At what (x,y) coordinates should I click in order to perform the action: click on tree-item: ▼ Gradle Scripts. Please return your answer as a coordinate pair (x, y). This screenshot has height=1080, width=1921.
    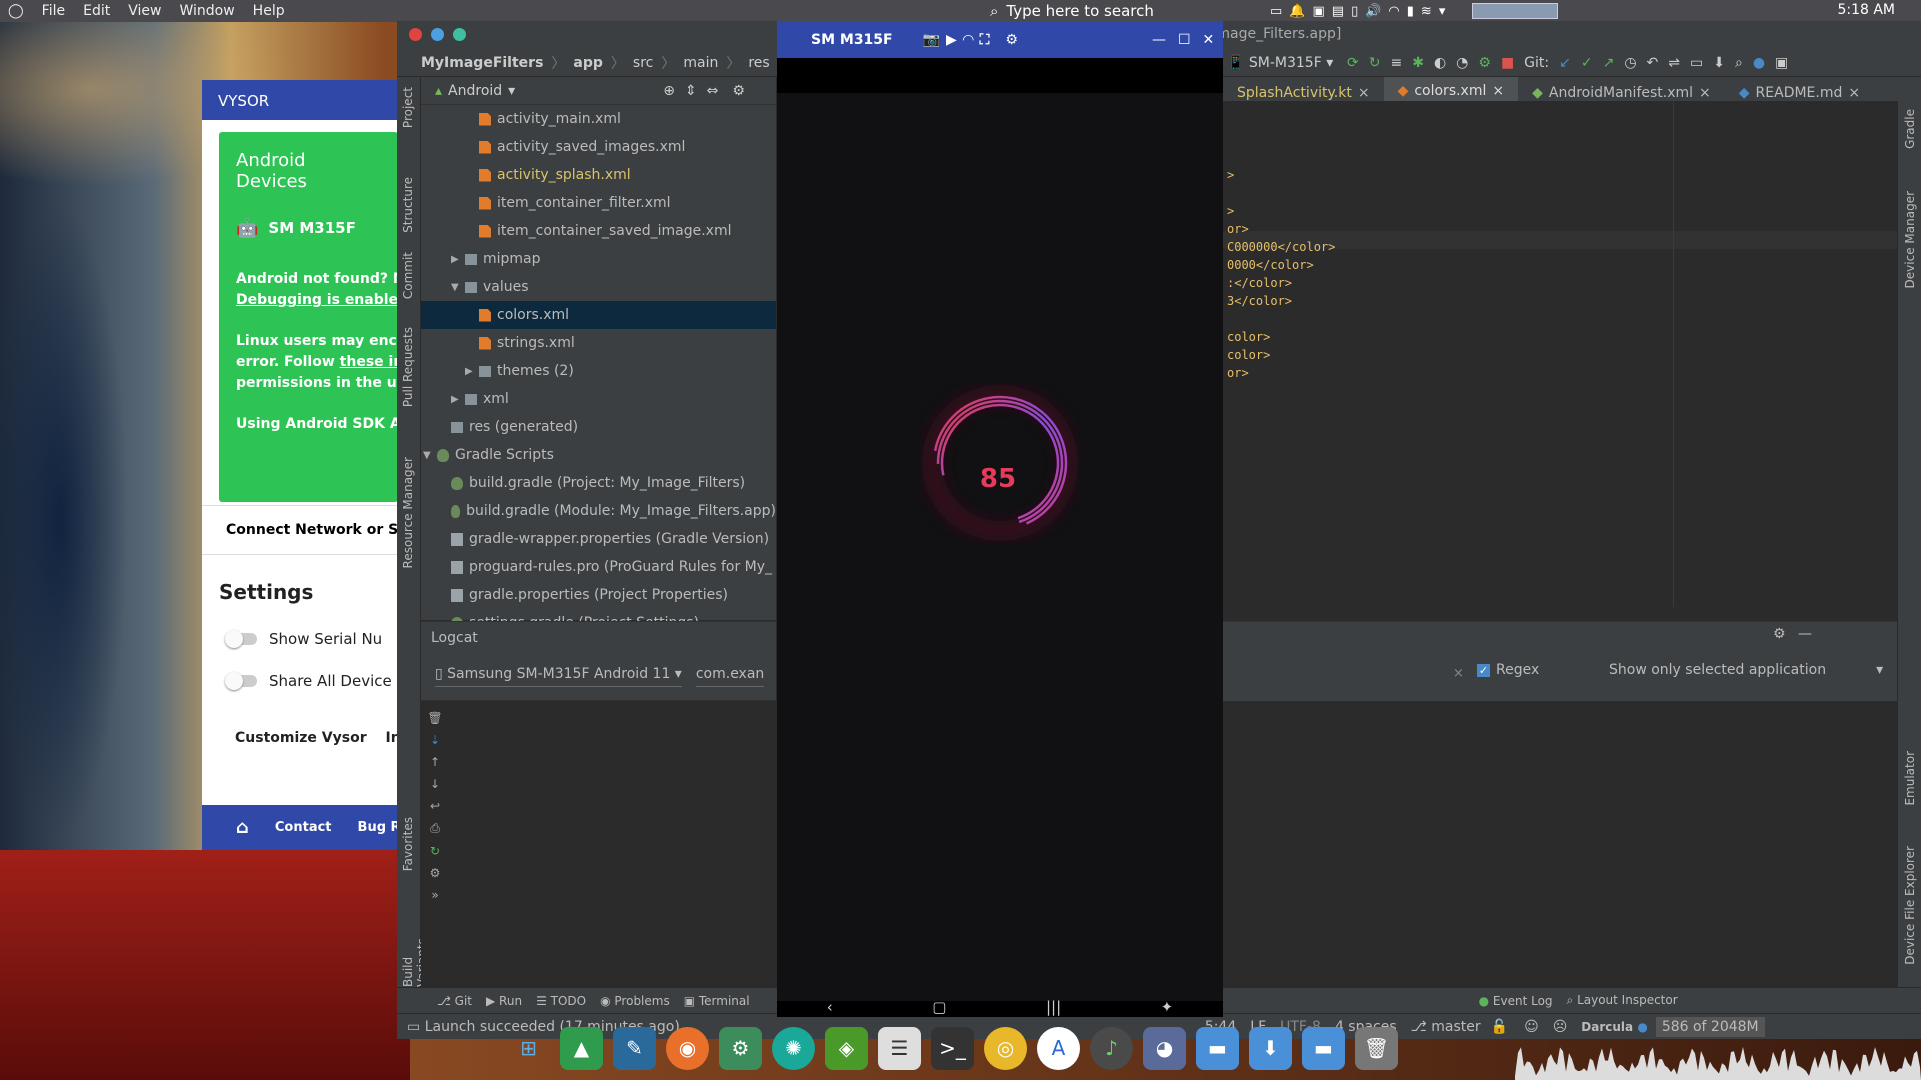
    Looking at the image, I should click on (598, 455).